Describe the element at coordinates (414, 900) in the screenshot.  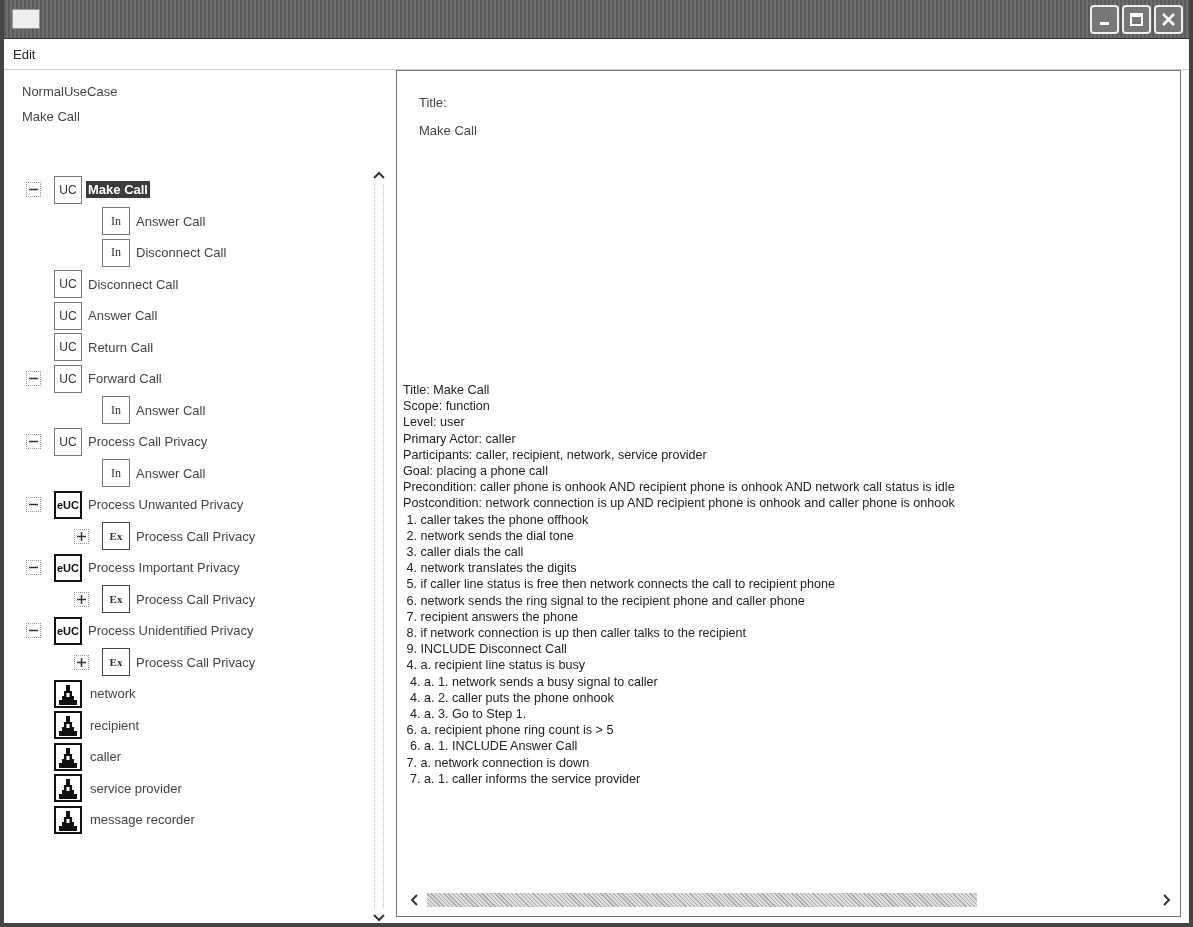
I see `scroll-left-icon` at that location.